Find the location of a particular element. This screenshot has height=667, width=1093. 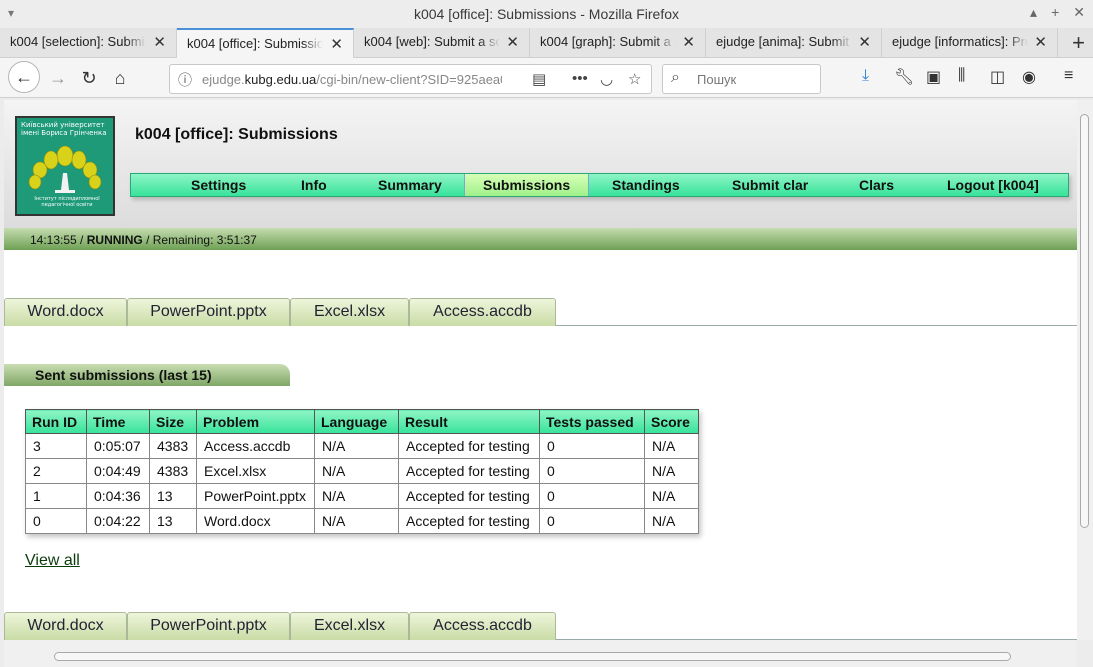

menu-item-submit-clar: Submit clar is located at coordinates (770, 185).